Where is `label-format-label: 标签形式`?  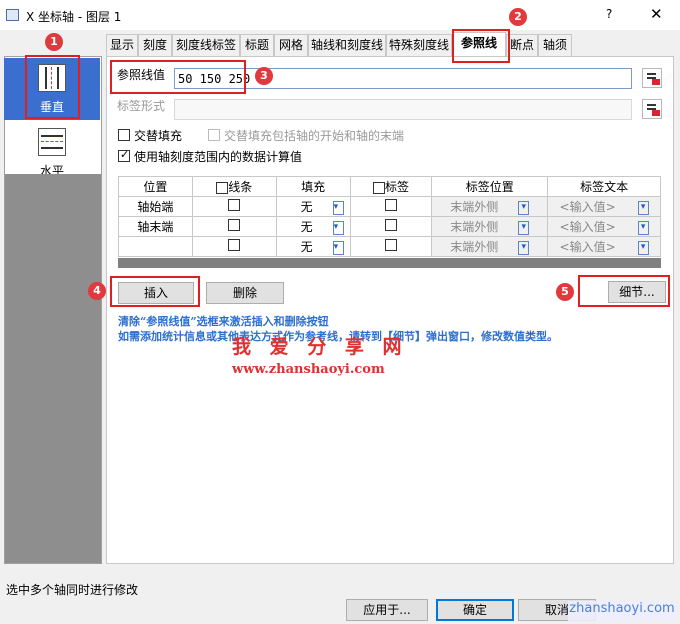 label-format-label: 标签形式 is located at coordinates (141, 106).